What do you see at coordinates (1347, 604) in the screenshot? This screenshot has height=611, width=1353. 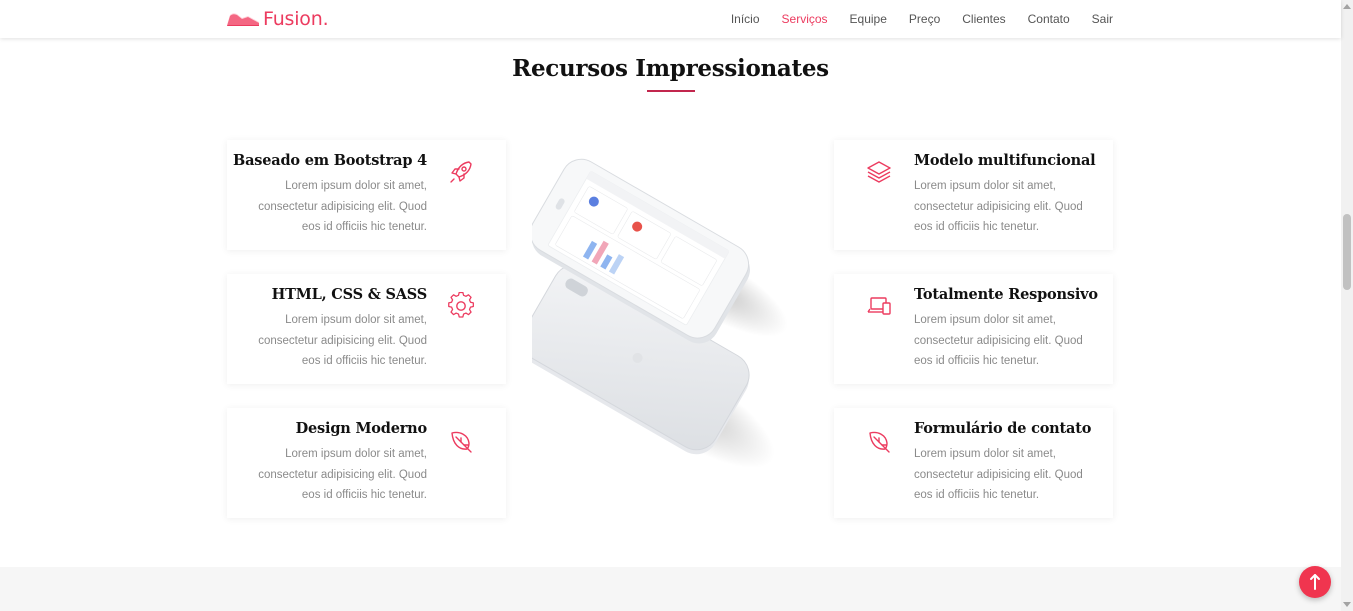 I see `scroll-down-arrow-icon` at bounding box center [1347, 604].